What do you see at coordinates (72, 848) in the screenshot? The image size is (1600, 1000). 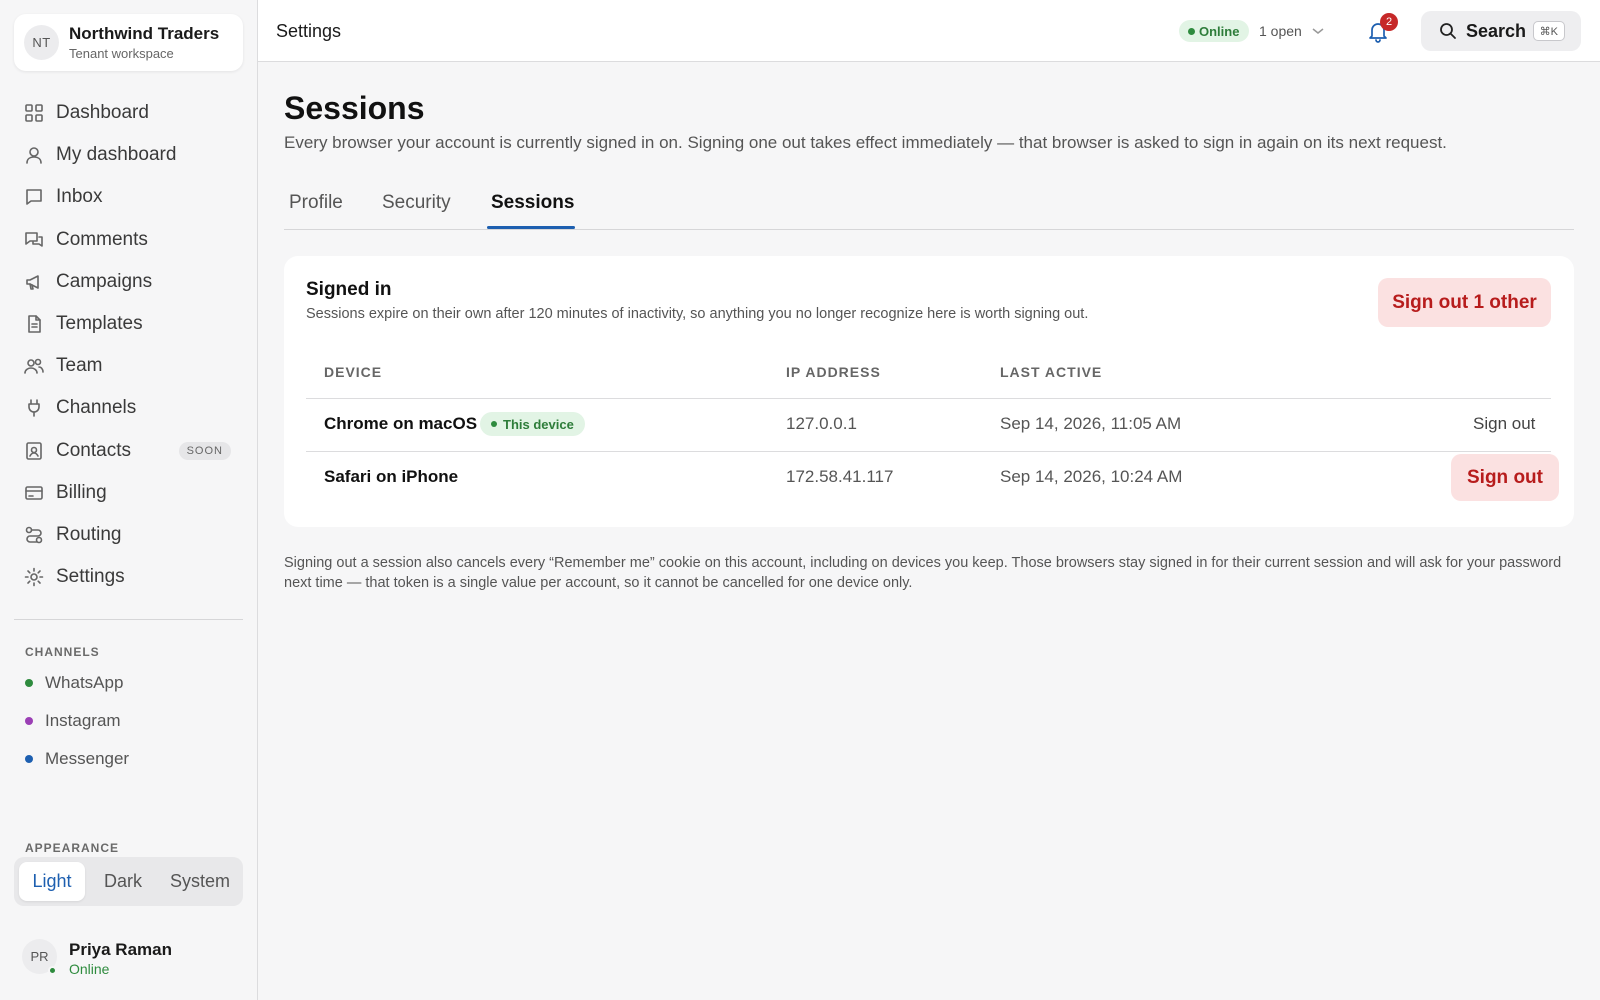 I see `appearance-section-label: APPEARANCE` at bounding box center [72, 848].